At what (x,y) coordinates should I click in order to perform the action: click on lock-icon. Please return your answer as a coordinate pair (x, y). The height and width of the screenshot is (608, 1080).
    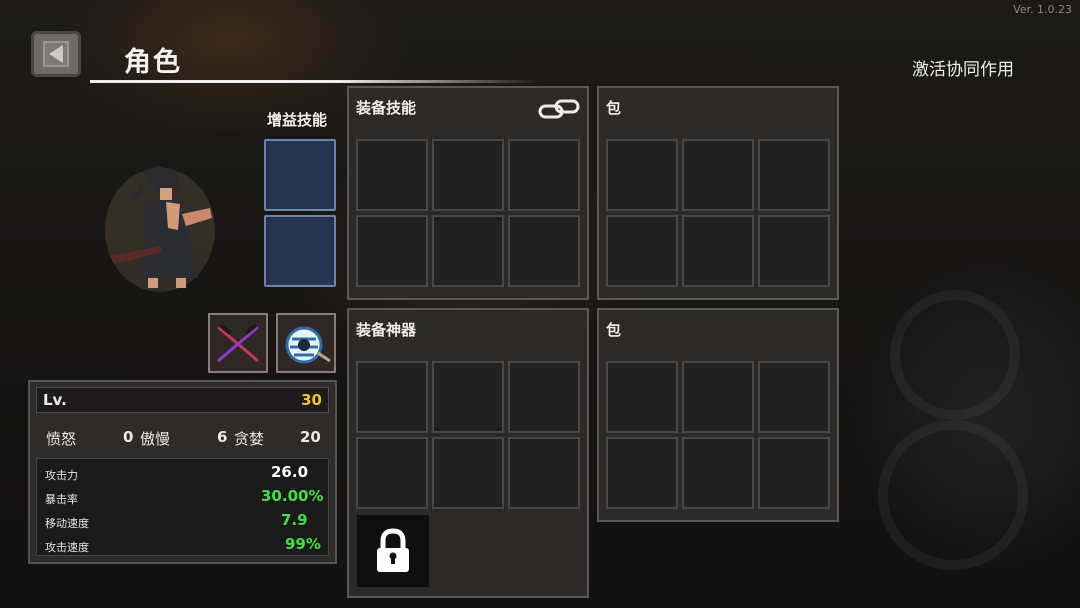
    Looking at the image, I should click on (393, 550).